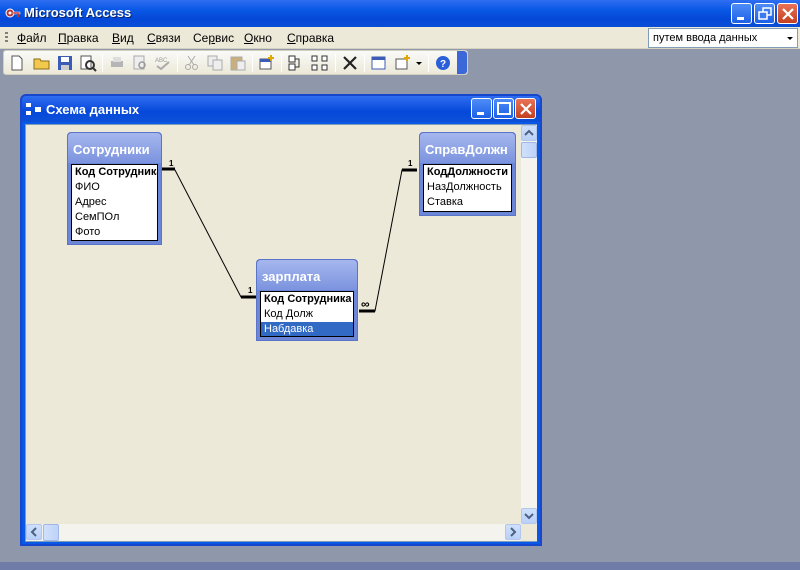  What do you see at coordinates (320, 63) in the screenshot?
I see `show-all-icon` at bounding box center [320, 63].